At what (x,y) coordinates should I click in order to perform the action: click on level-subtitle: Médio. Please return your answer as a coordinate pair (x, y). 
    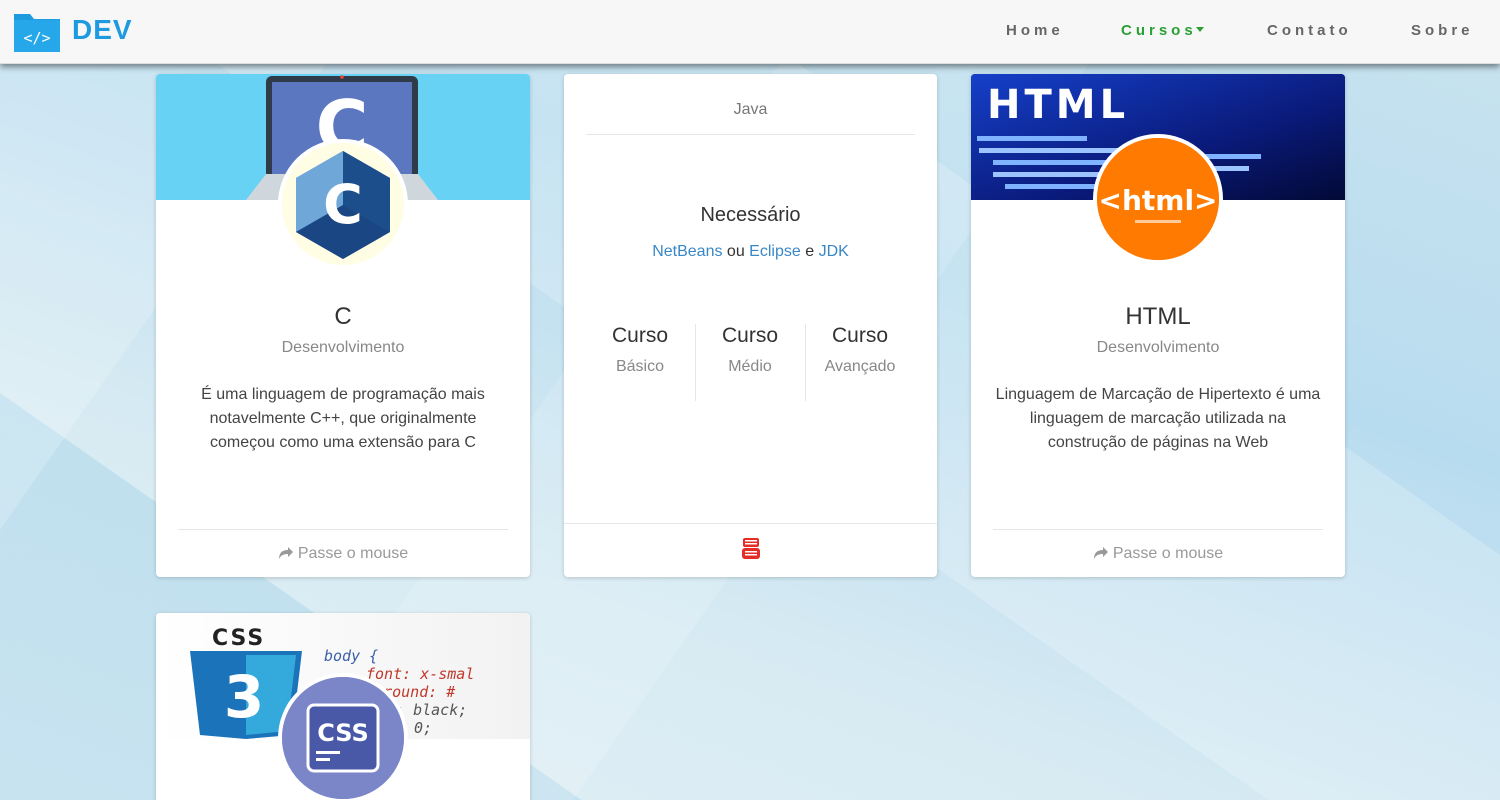
    Looking at the image, I should click on (750, 366).